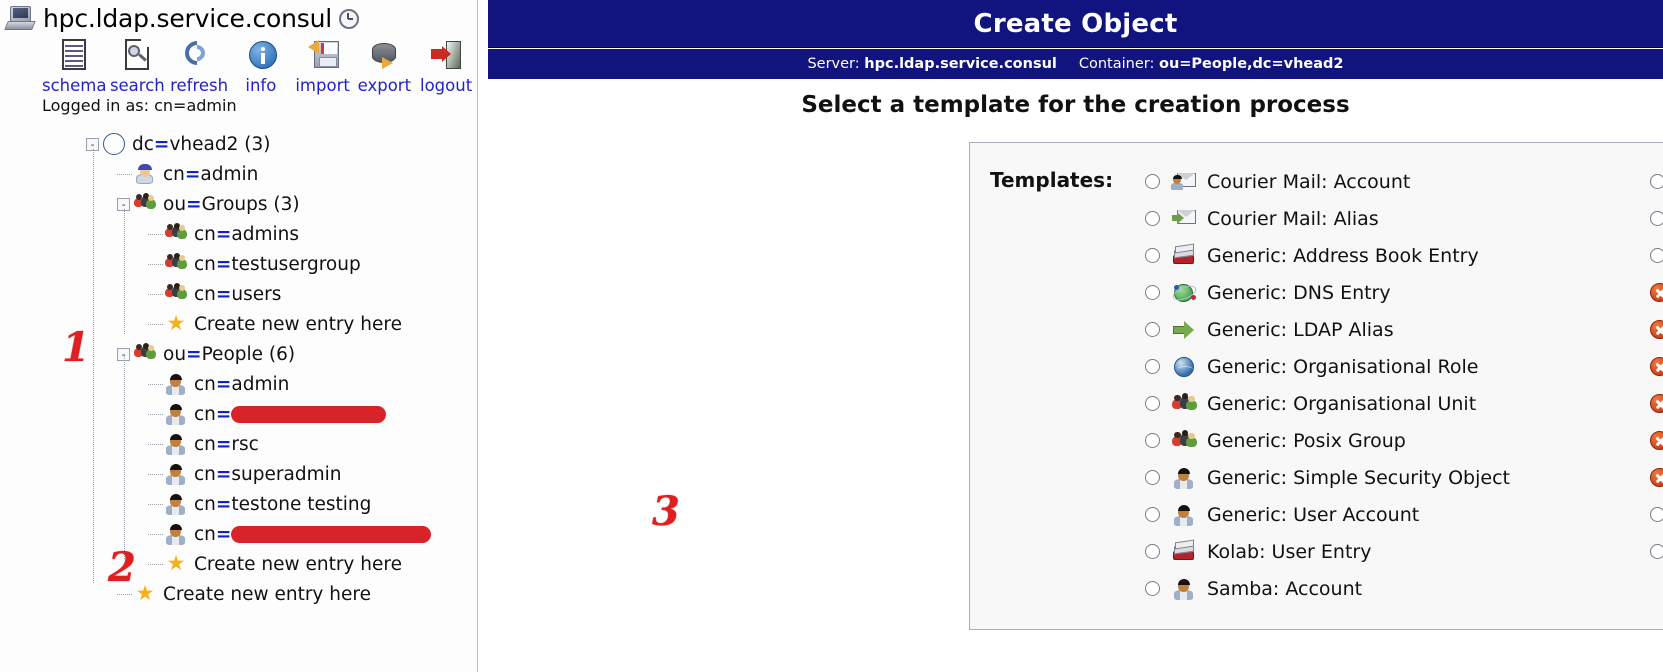 The height and width of the screenshot is (672, 1663). Describe the element at coordinates (261, 55) in the screenshot. I see `info-icon` at that location.